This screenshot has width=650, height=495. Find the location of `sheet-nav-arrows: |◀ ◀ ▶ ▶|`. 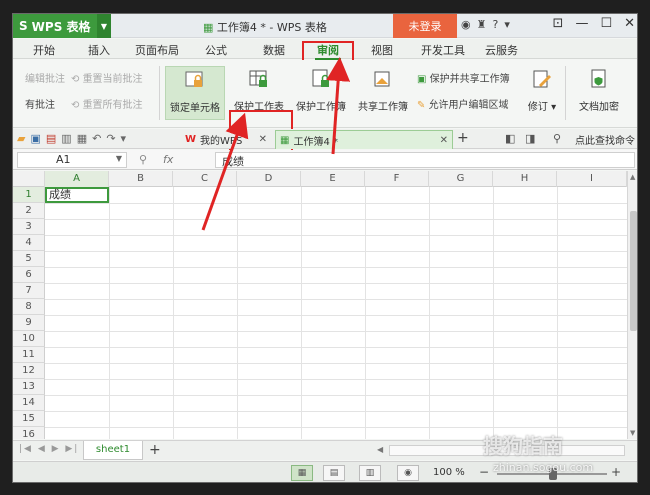

sheet-nav-arrows: |◀ ◀ ▶ ▶| is located at coordinates (49, 449).